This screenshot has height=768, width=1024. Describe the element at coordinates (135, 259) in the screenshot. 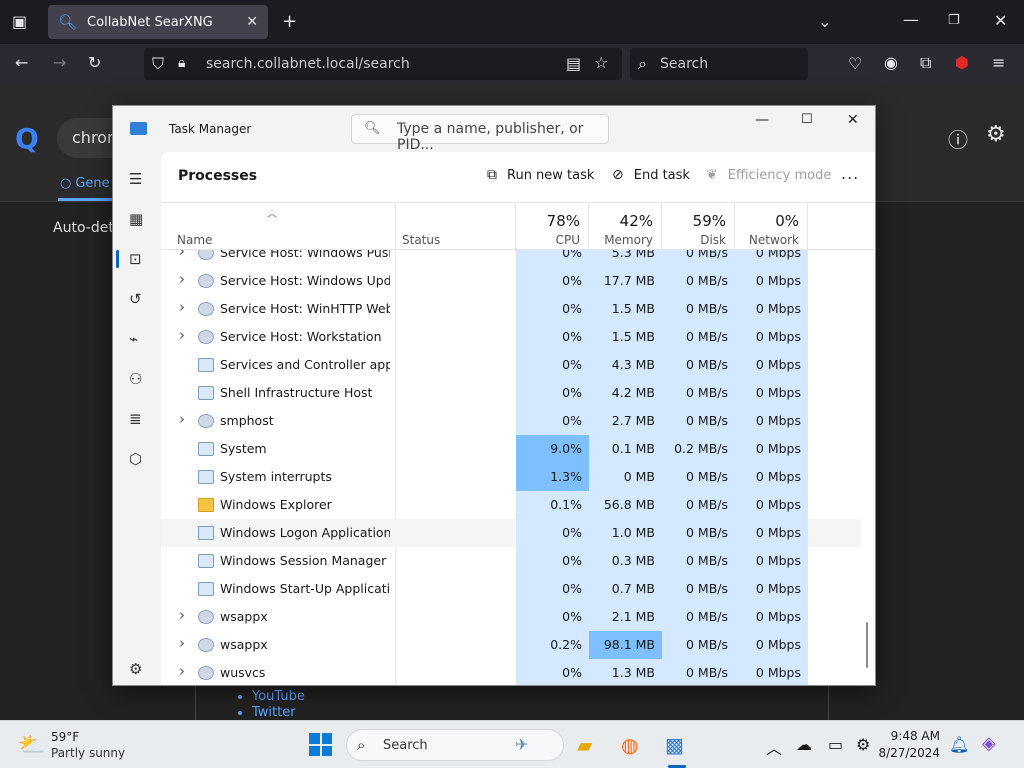

I see `performance-icon: ⊡` at that location.